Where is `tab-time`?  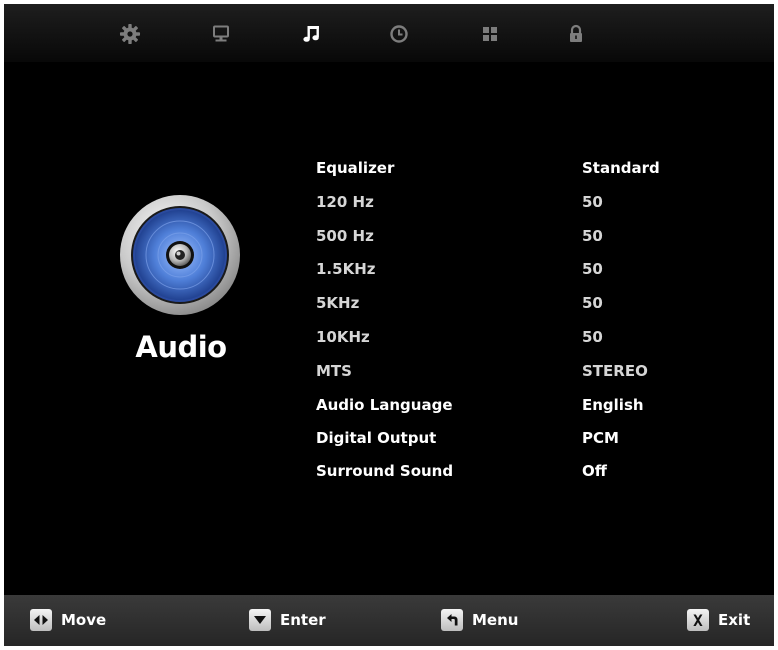 tab-time is located at coordinates (399, 34).